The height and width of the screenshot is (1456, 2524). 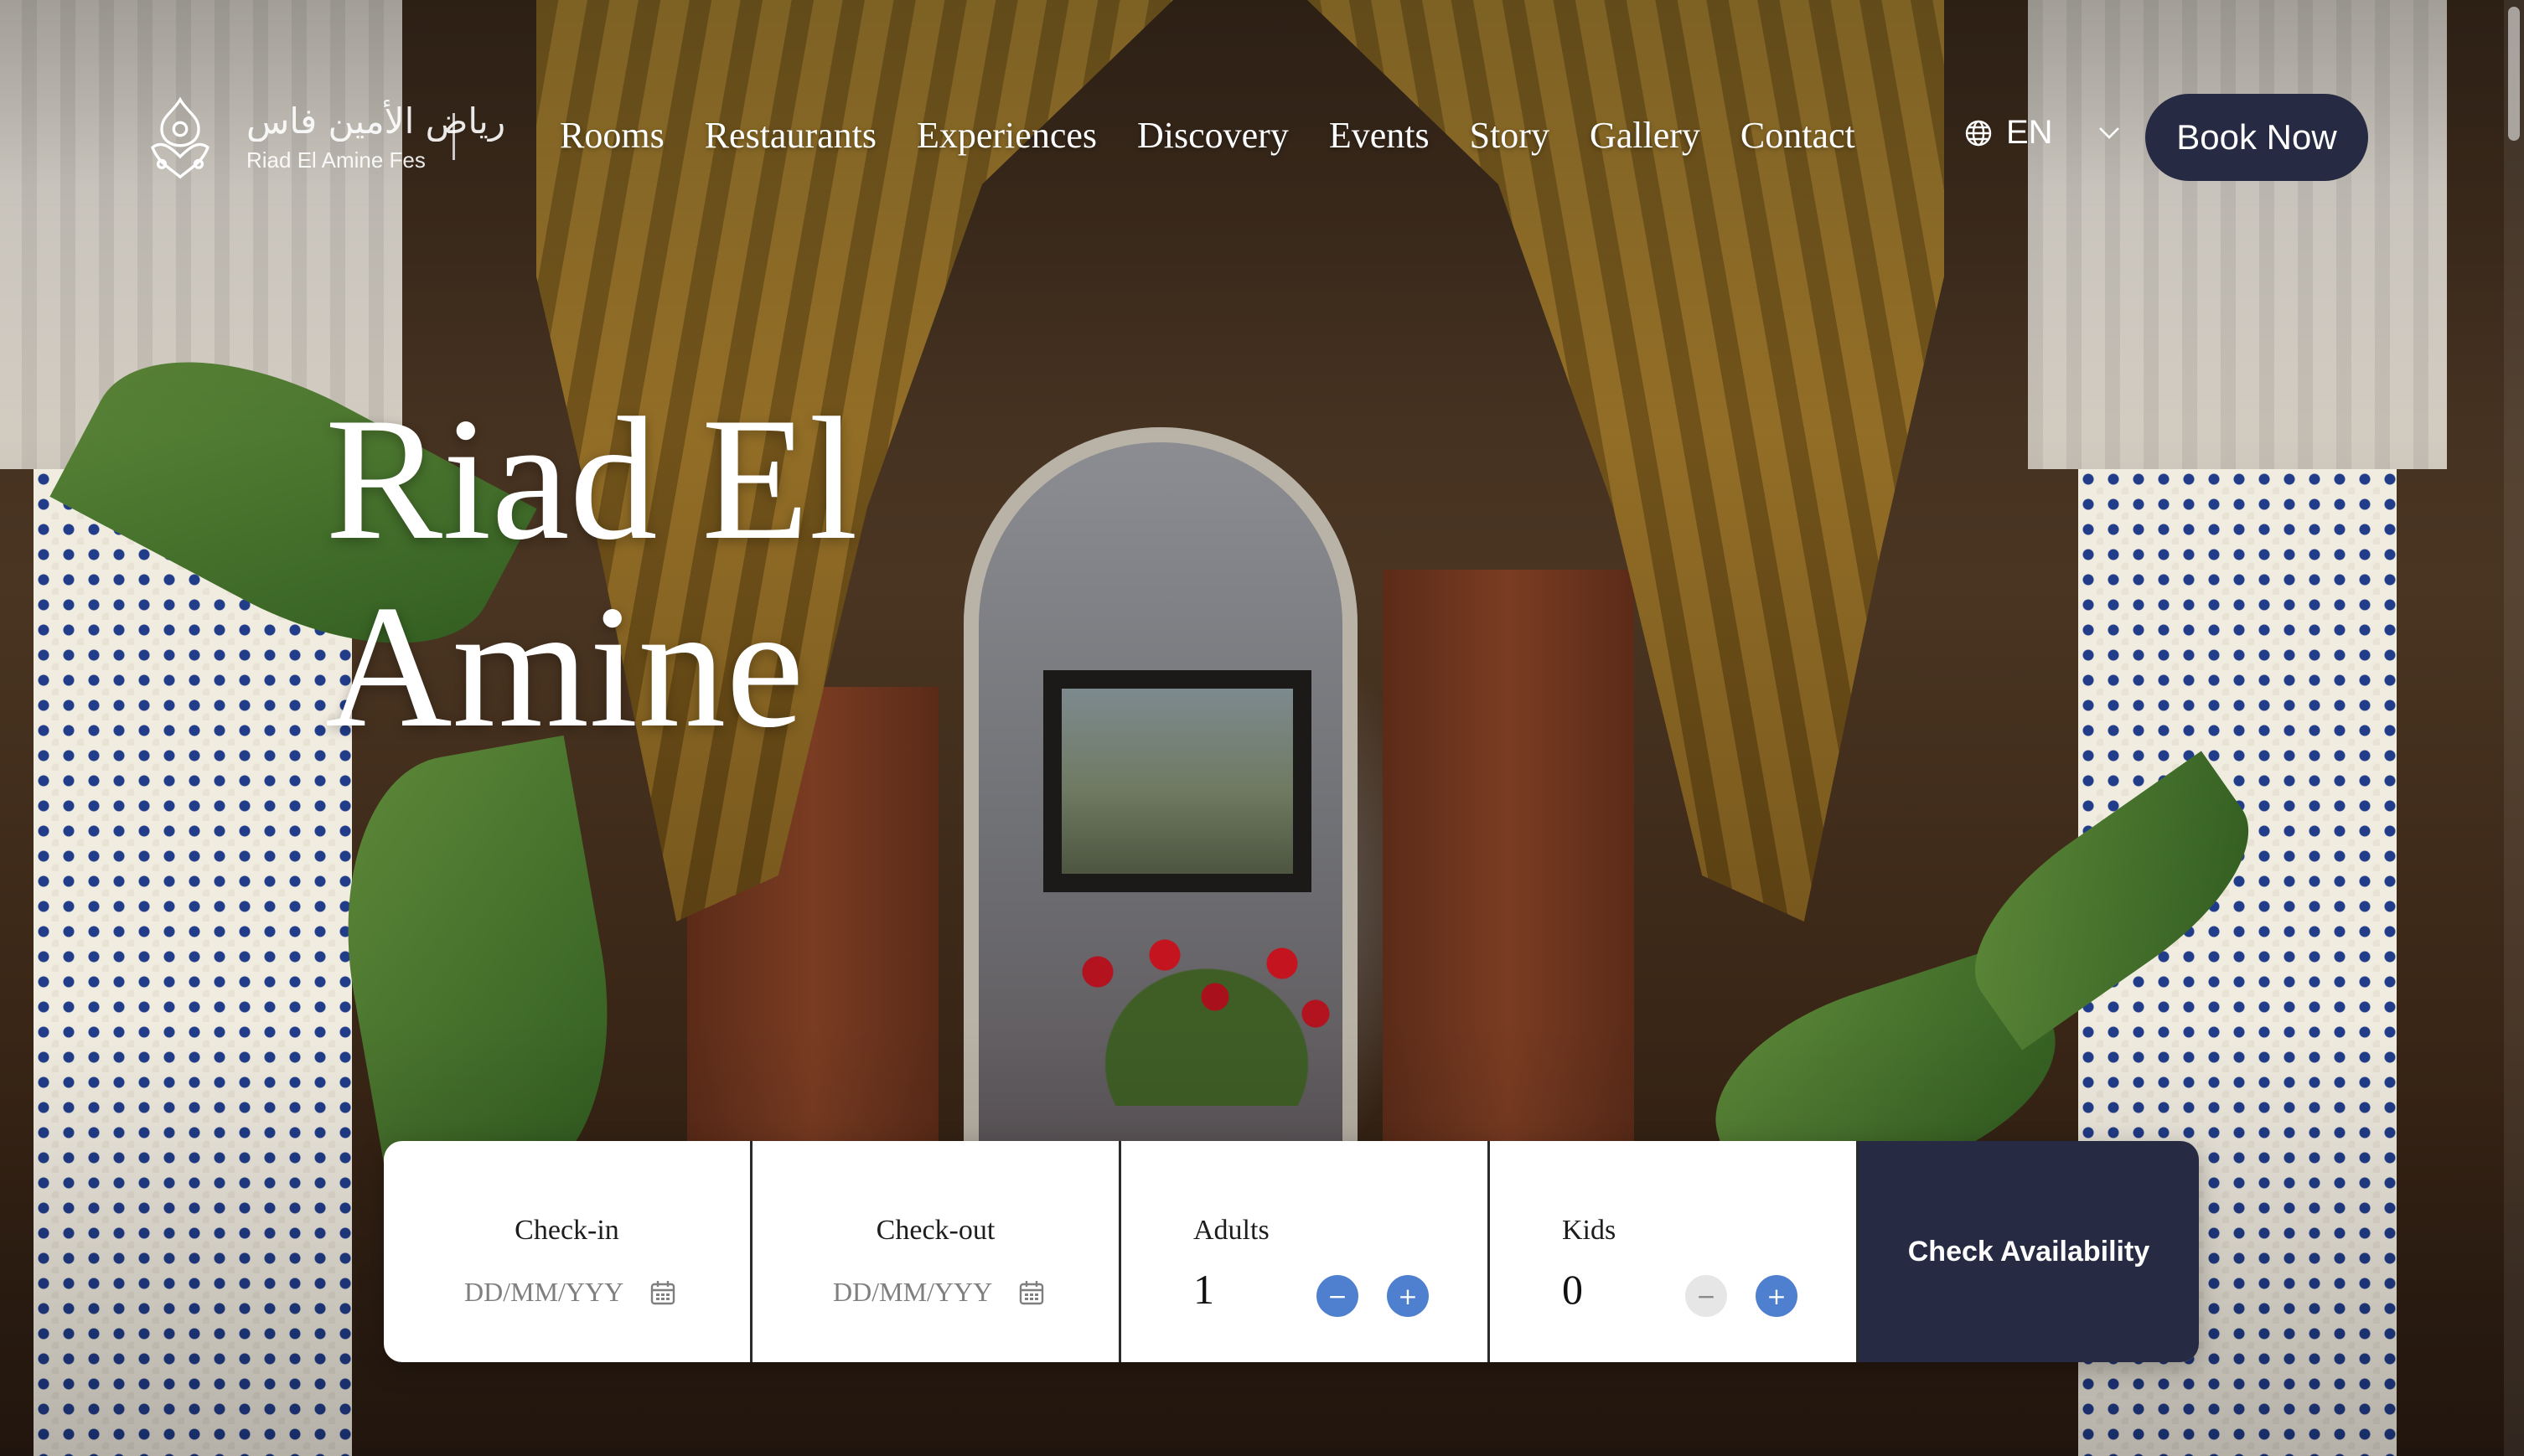 What do you see at coordinates (1777, 1296) in the screenshot?
I see `kids-increment-button: +` at bounding box center [1777, 1296].